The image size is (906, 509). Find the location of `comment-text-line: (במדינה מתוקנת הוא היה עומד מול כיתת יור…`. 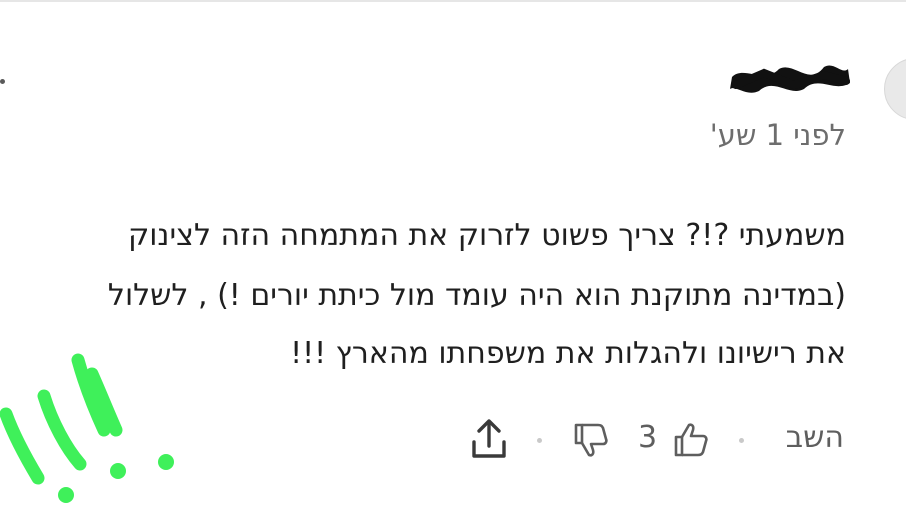

comment-text-line: (במדינה מתוקנת הוא היה עומד מול כיתת יור… is located at coordinates (476, 295).